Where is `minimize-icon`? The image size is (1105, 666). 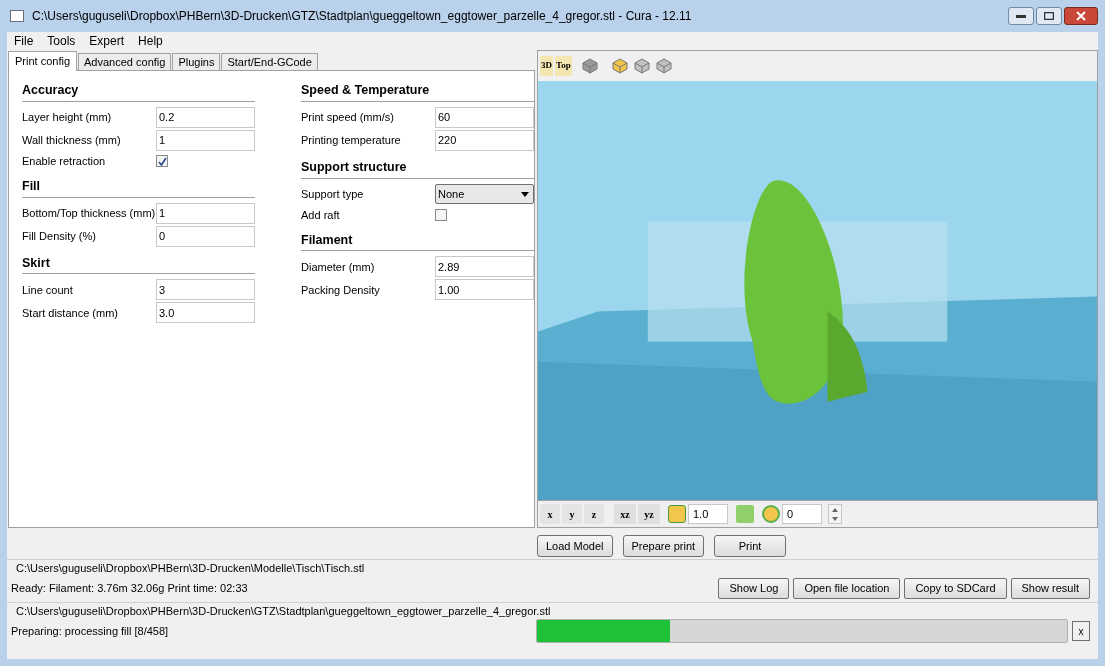 minimize-icon is located at coordinates (1021, 16).